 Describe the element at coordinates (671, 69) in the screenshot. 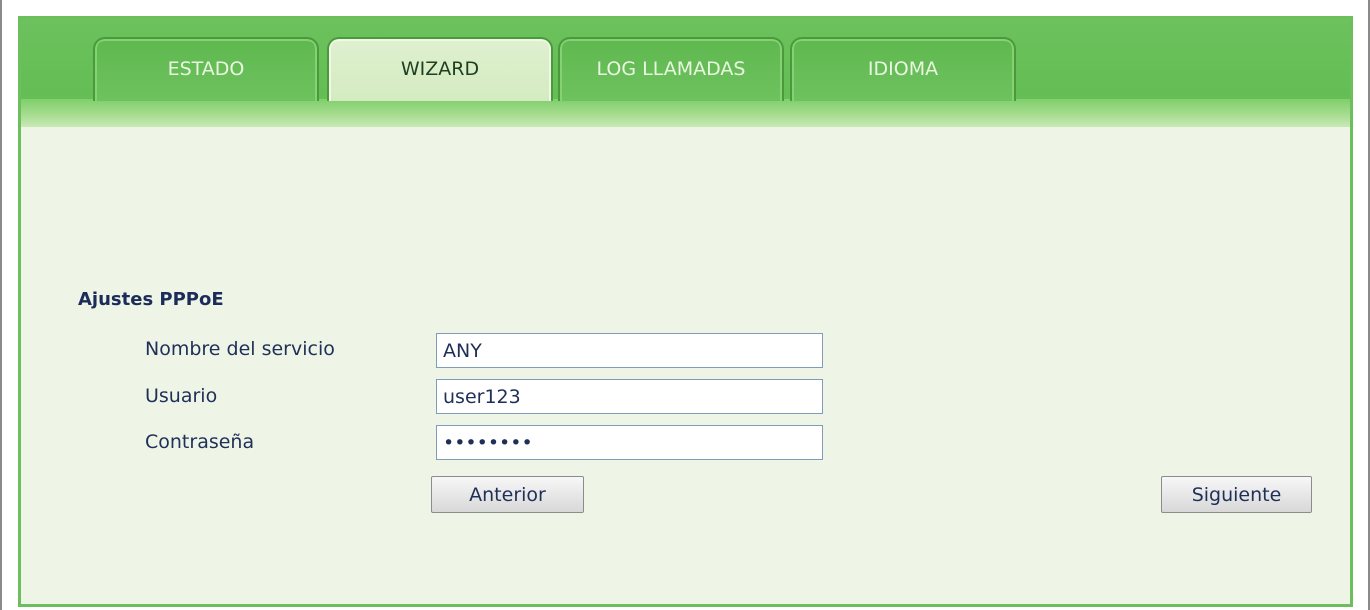

I see `tab-log-llamadas: LOG LLAMADAS` at that location.